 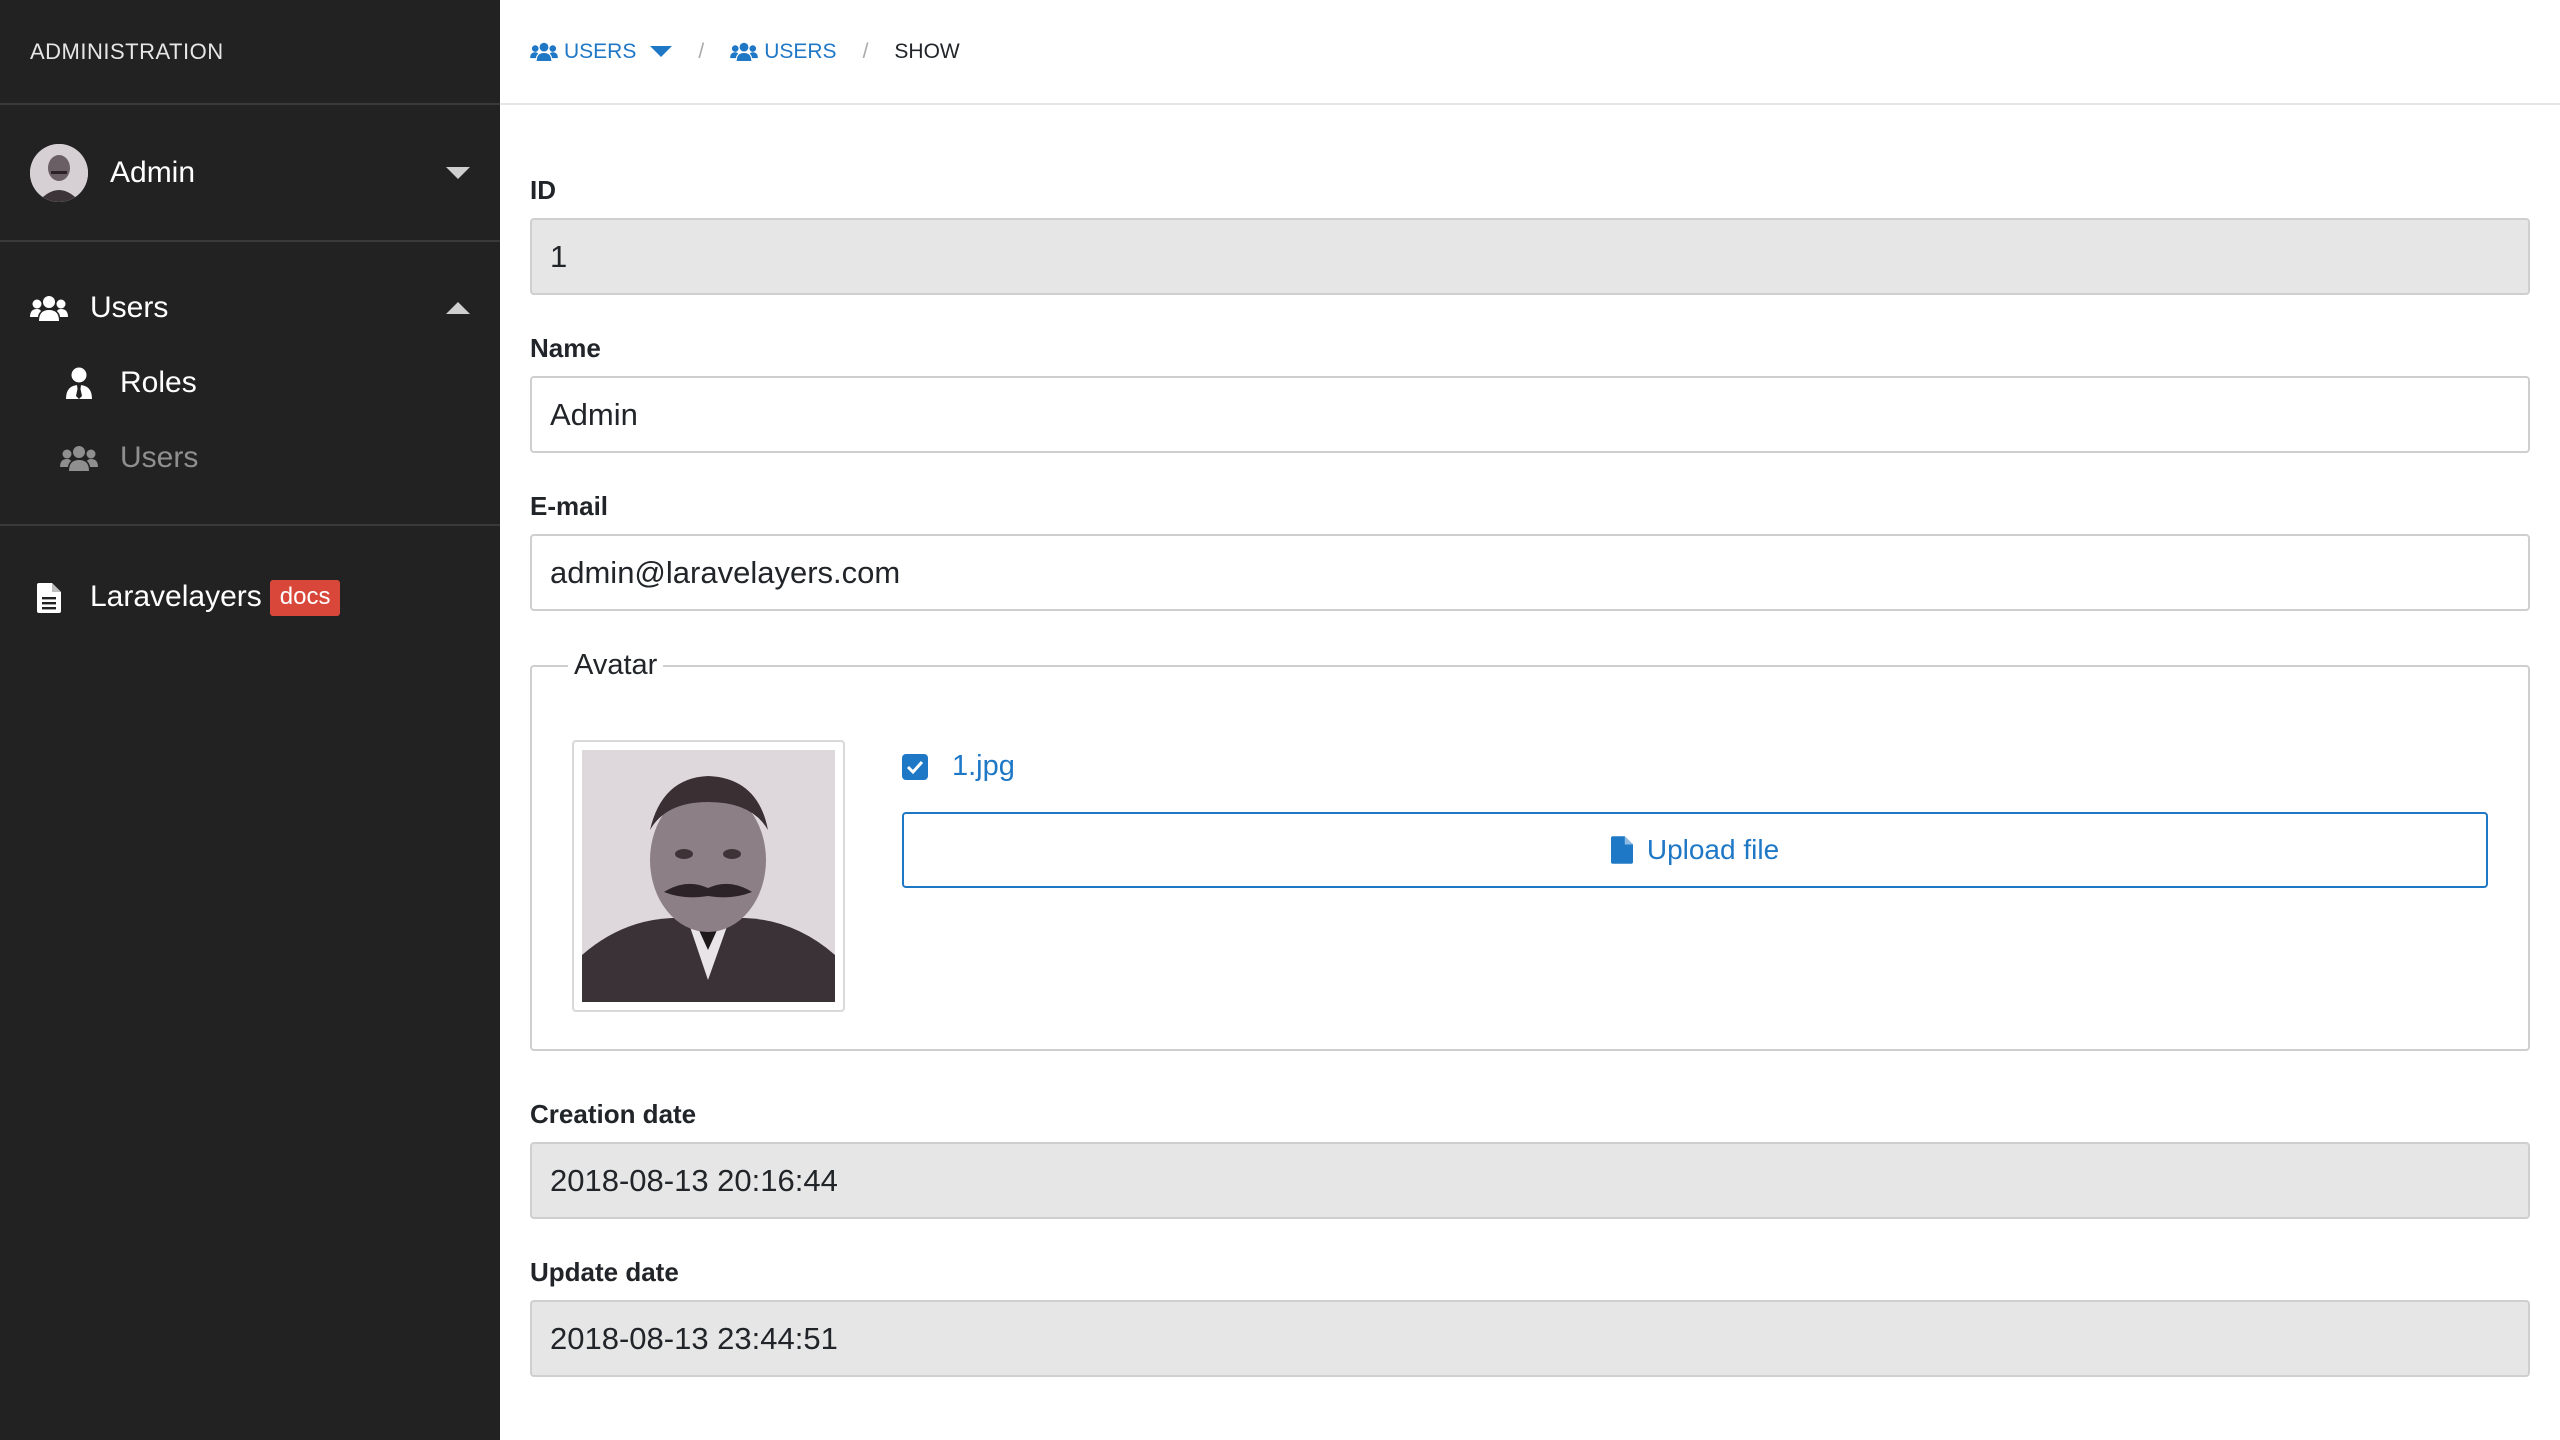 I want to click on avatar-legend: Avatar, so click(x=616, y=665).